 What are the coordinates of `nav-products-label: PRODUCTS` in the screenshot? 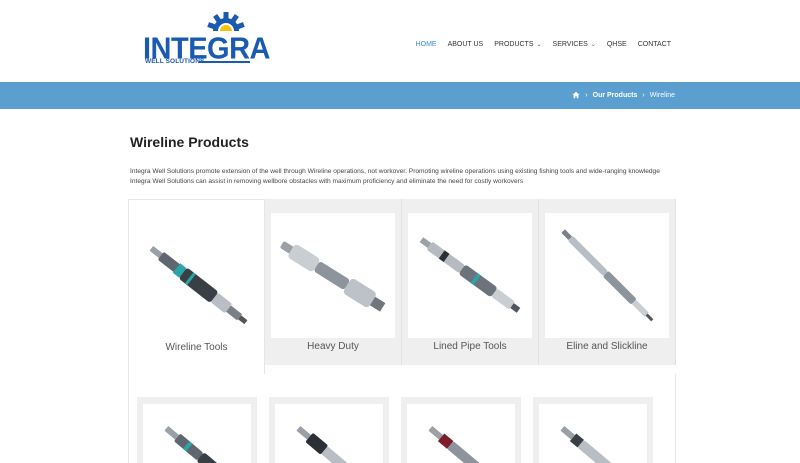 It's located at (514, 44).